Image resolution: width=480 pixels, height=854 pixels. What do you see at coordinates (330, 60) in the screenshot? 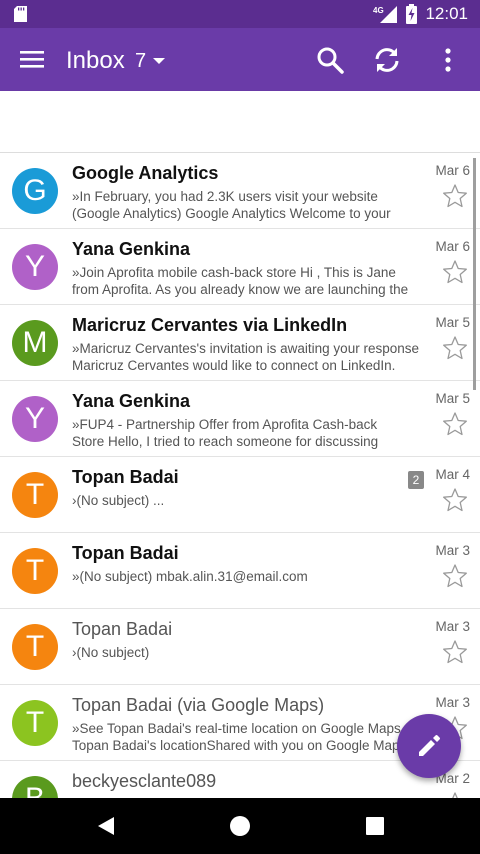
I see `search-icon` at bounding box center [330, 60].